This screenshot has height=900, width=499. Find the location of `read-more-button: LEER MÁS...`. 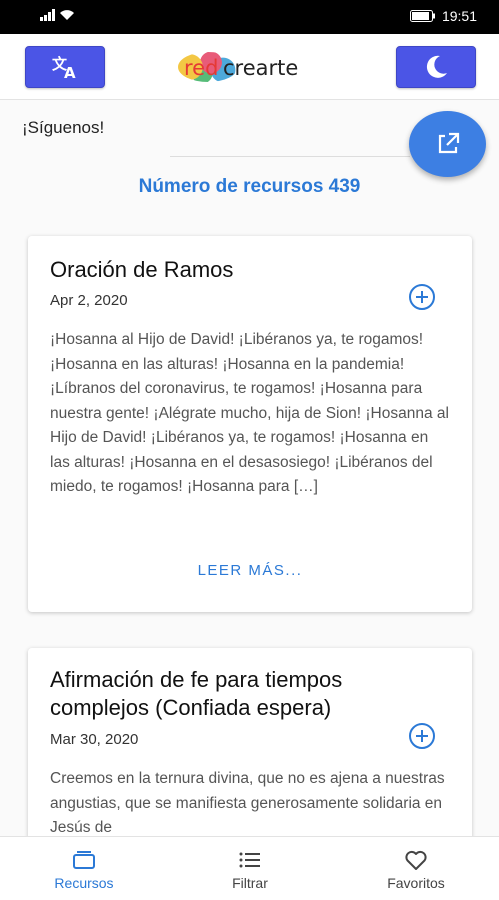

read-more-button: LEER MÁS... is located at coordinates (250, 570).